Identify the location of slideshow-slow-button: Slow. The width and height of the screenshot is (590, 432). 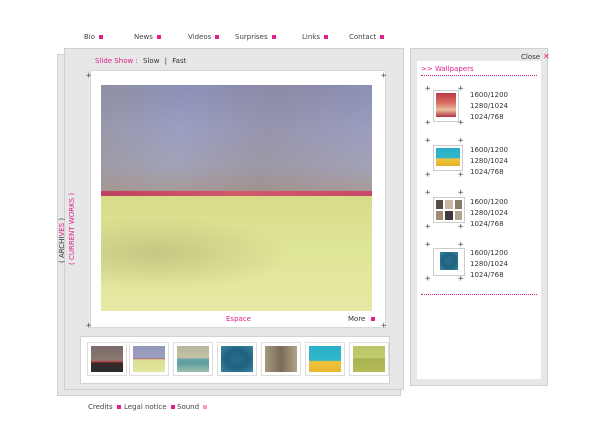
(151, 61).